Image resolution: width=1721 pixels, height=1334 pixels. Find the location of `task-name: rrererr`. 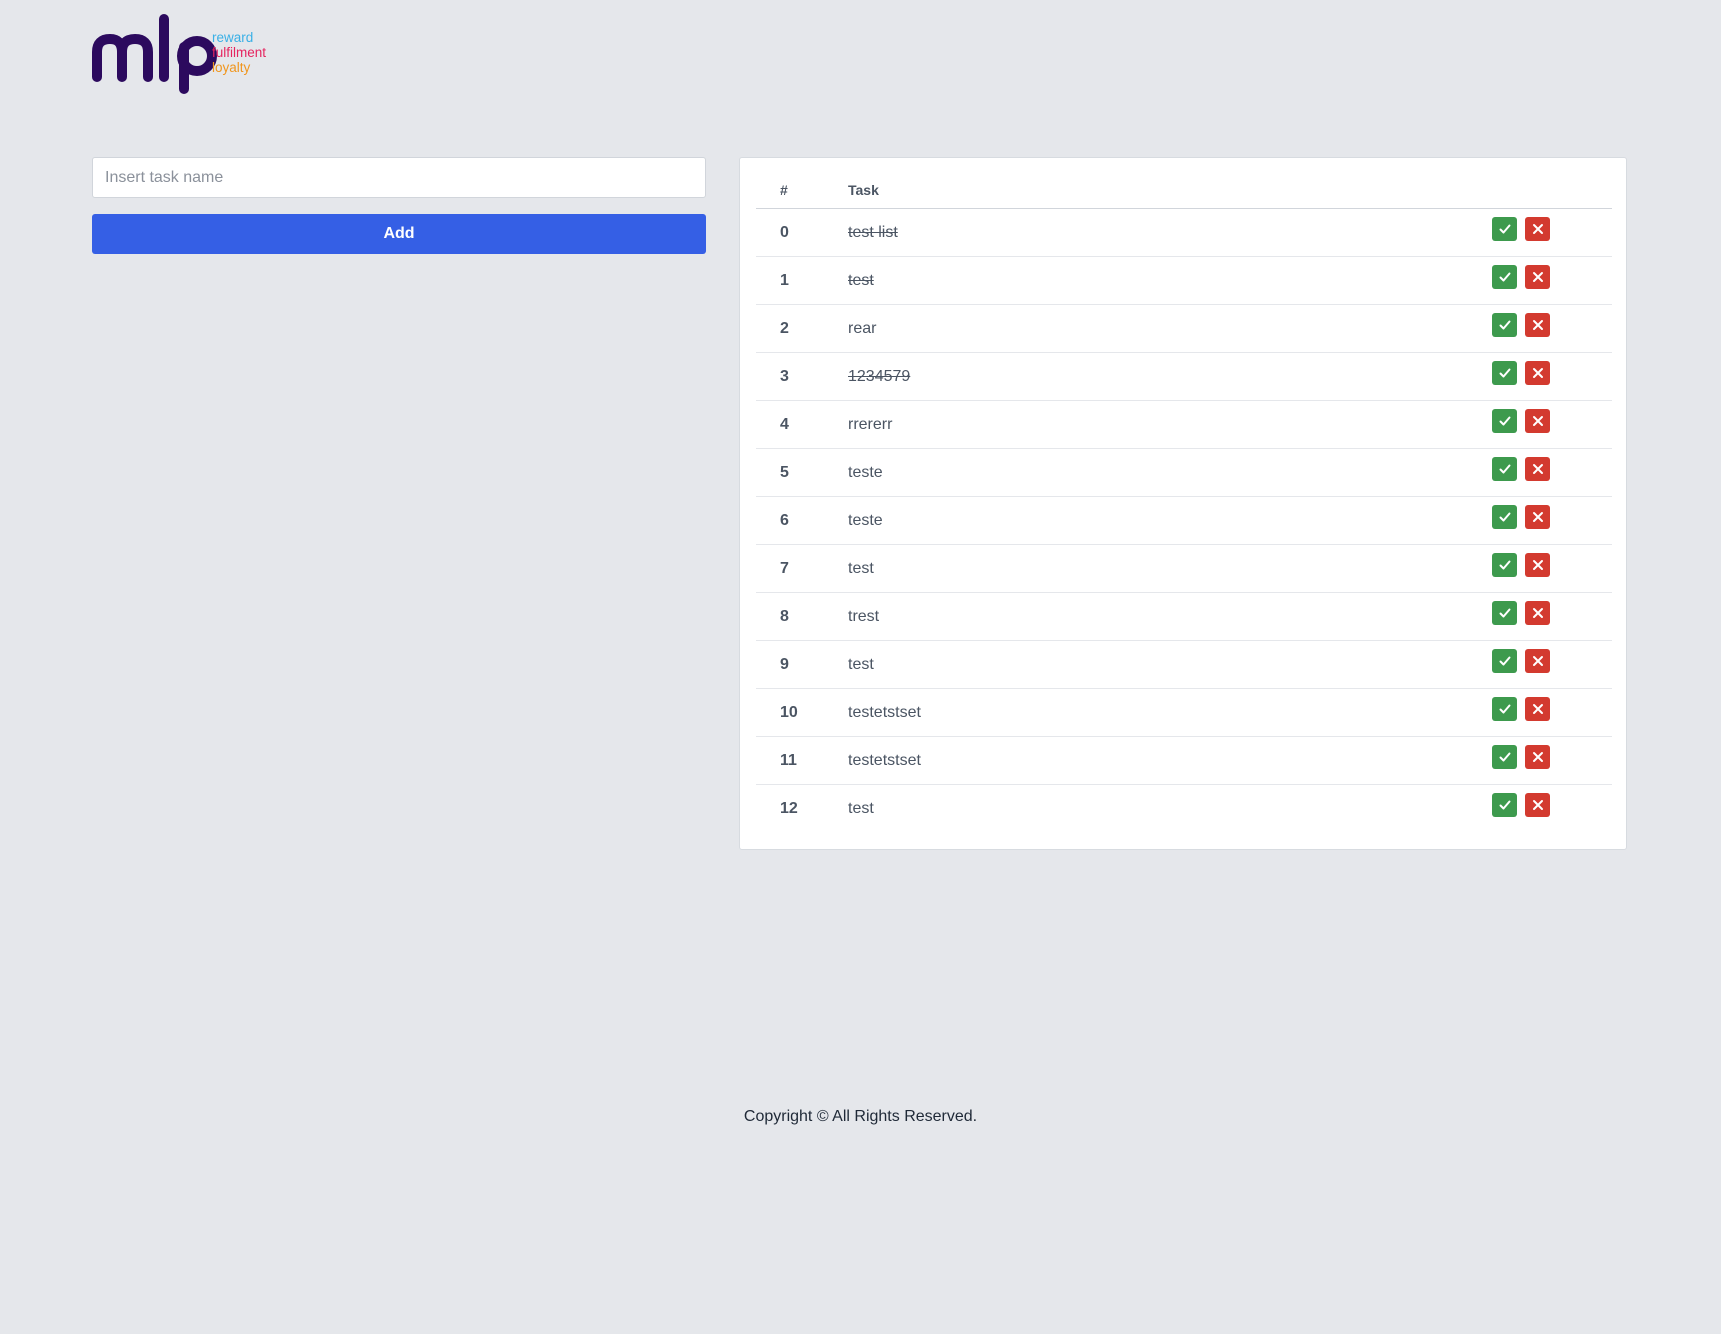

task-name: rrererr is located at coordinates (870, 424).